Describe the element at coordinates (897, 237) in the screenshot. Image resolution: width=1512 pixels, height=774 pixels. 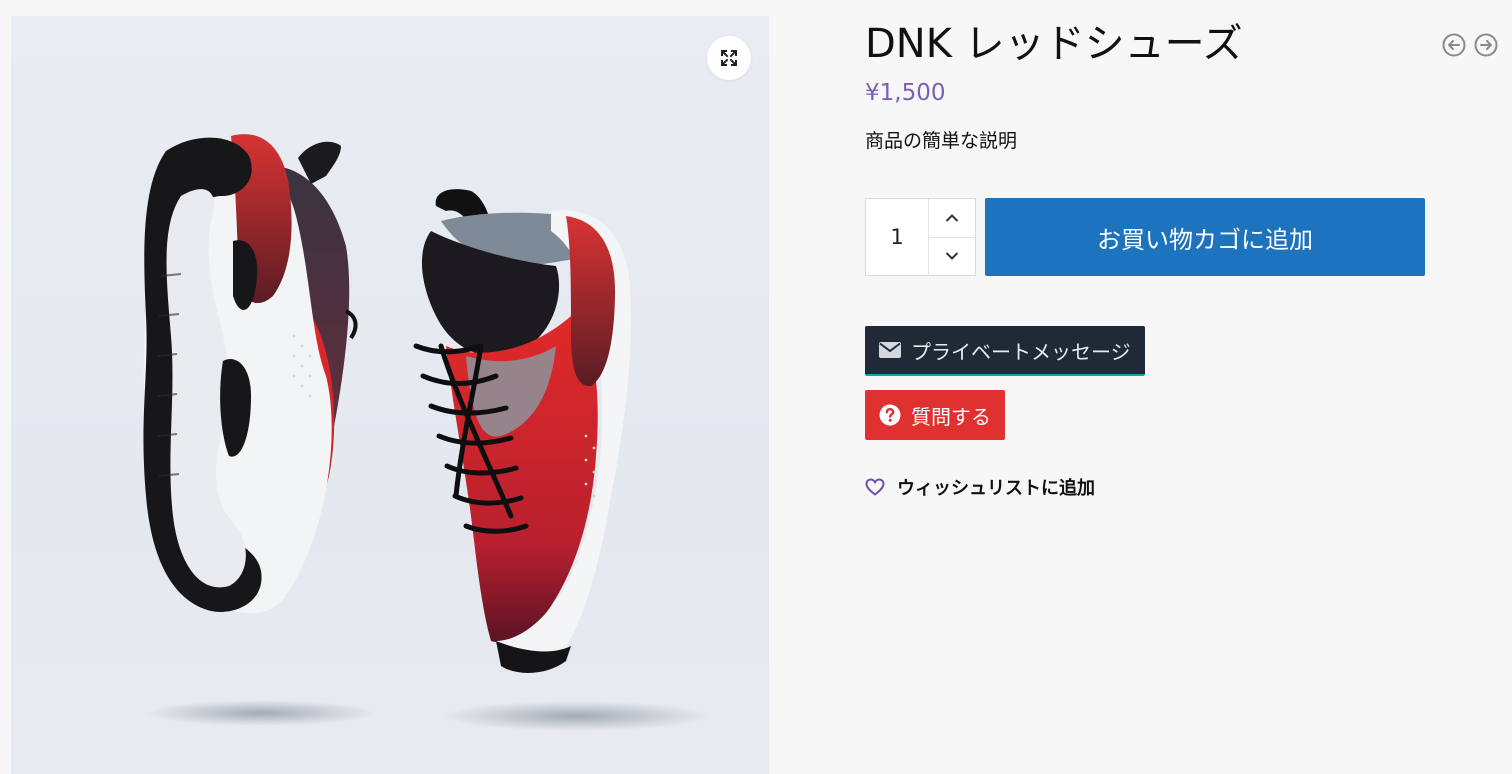
I see `quantity-input: 1` at that location.